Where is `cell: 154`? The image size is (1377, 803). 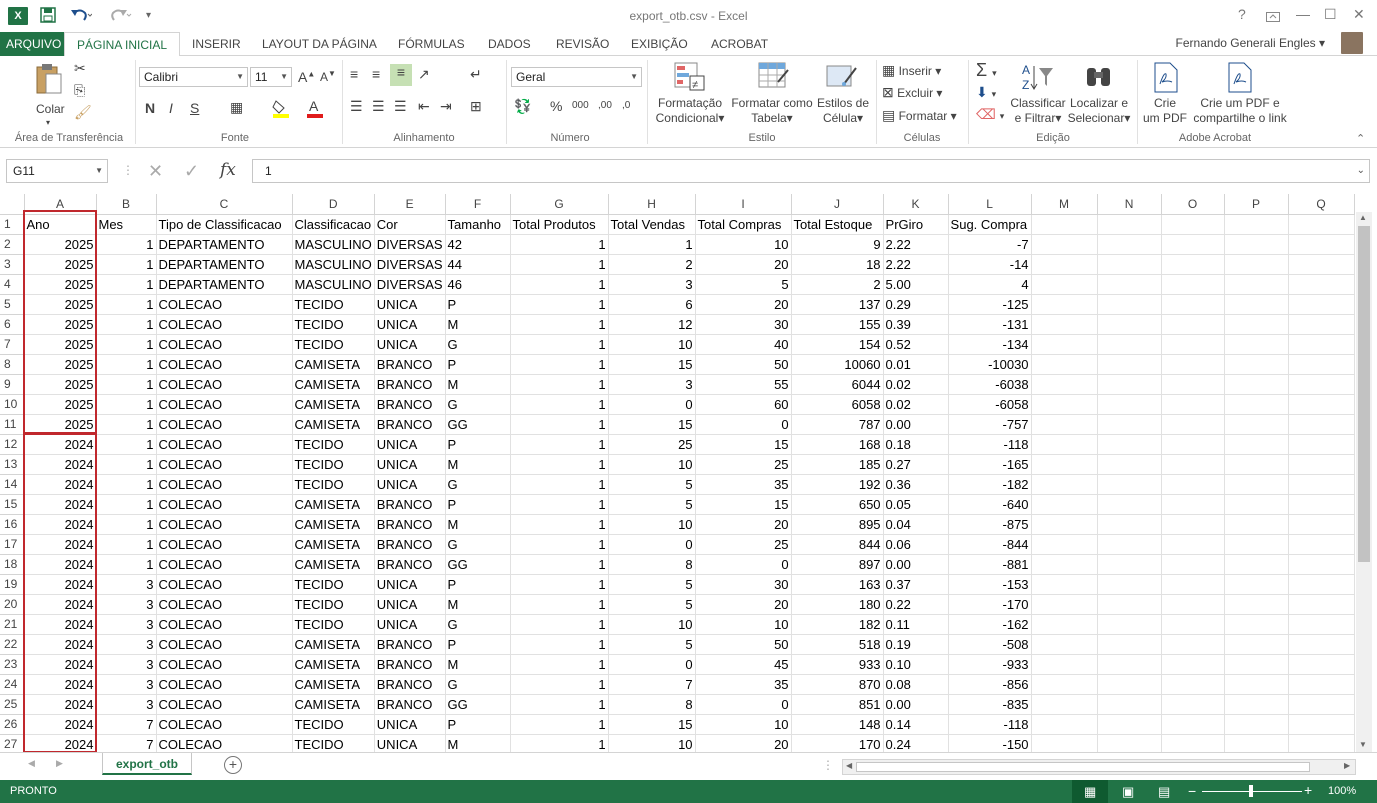
cell: 154 is located at coordinates (837, 344).